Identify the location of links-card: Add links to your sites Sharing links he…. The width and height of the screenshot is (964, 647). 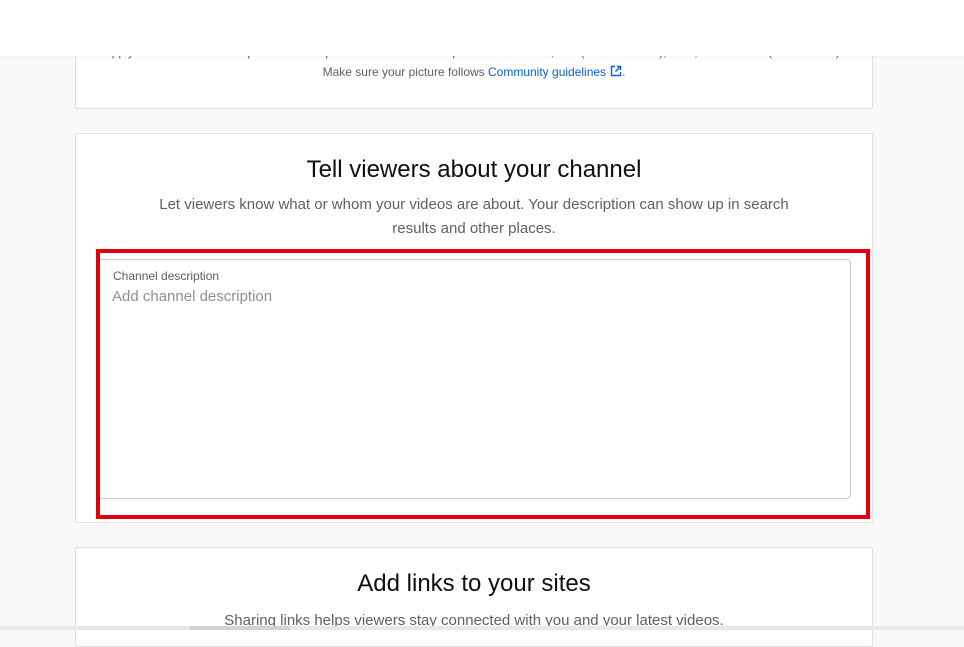
(474, 597).